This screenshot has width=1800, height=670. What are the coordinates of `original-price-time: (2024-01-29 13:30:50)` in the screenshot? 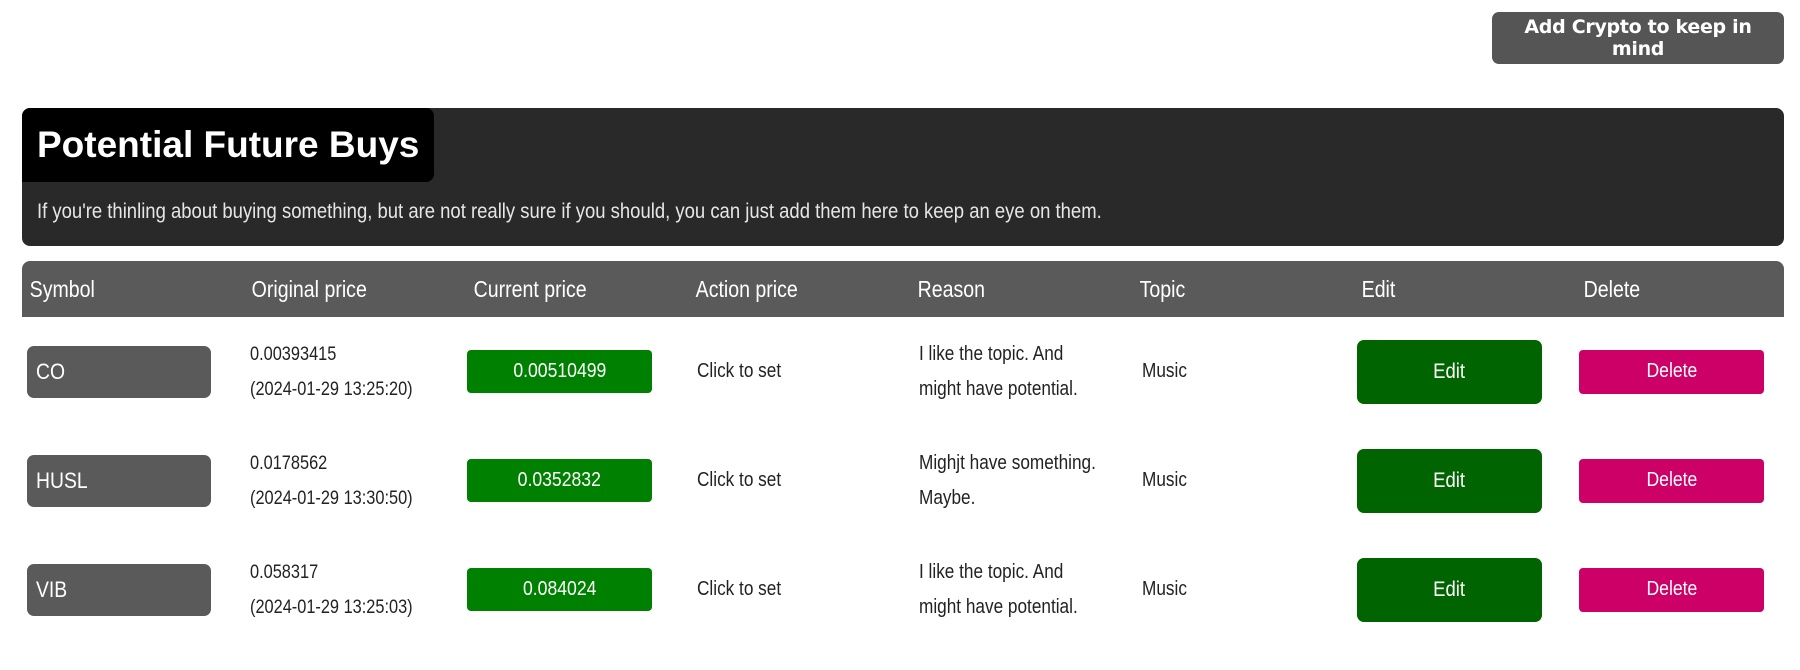 It's located at (331, 498).